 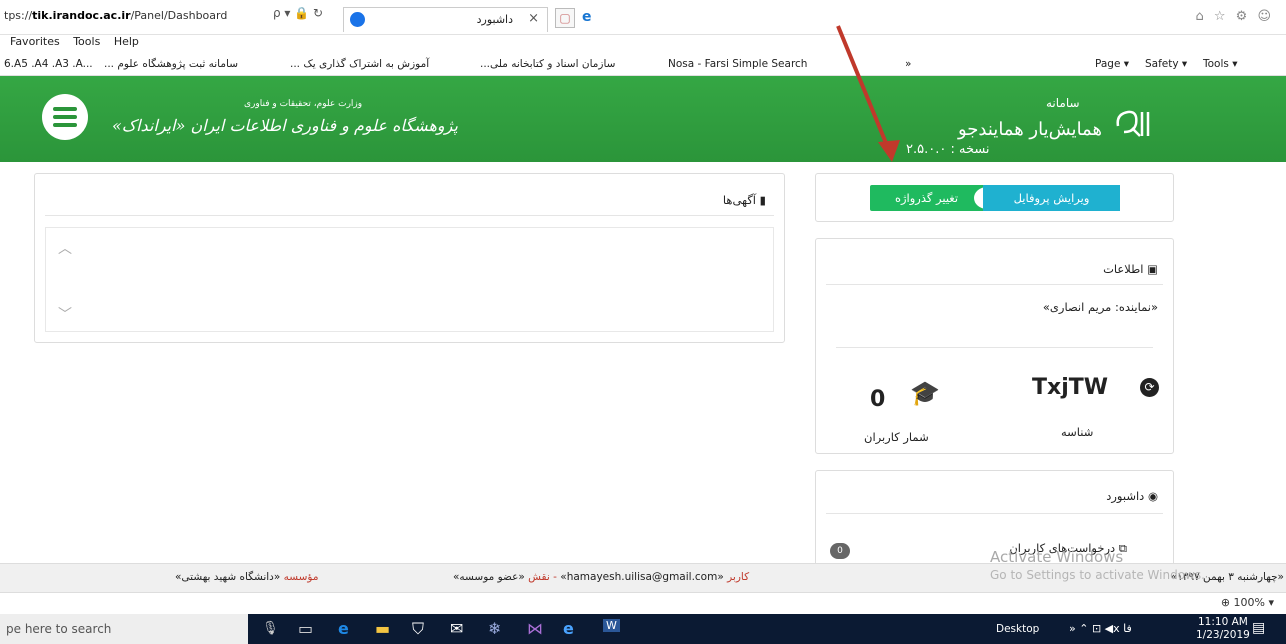 What do you see at coordinates (642, 577) in the screenshot?
I see `user-value: «hamayesh.uilisa@gmail.com»` at bounding box center [642, 577].